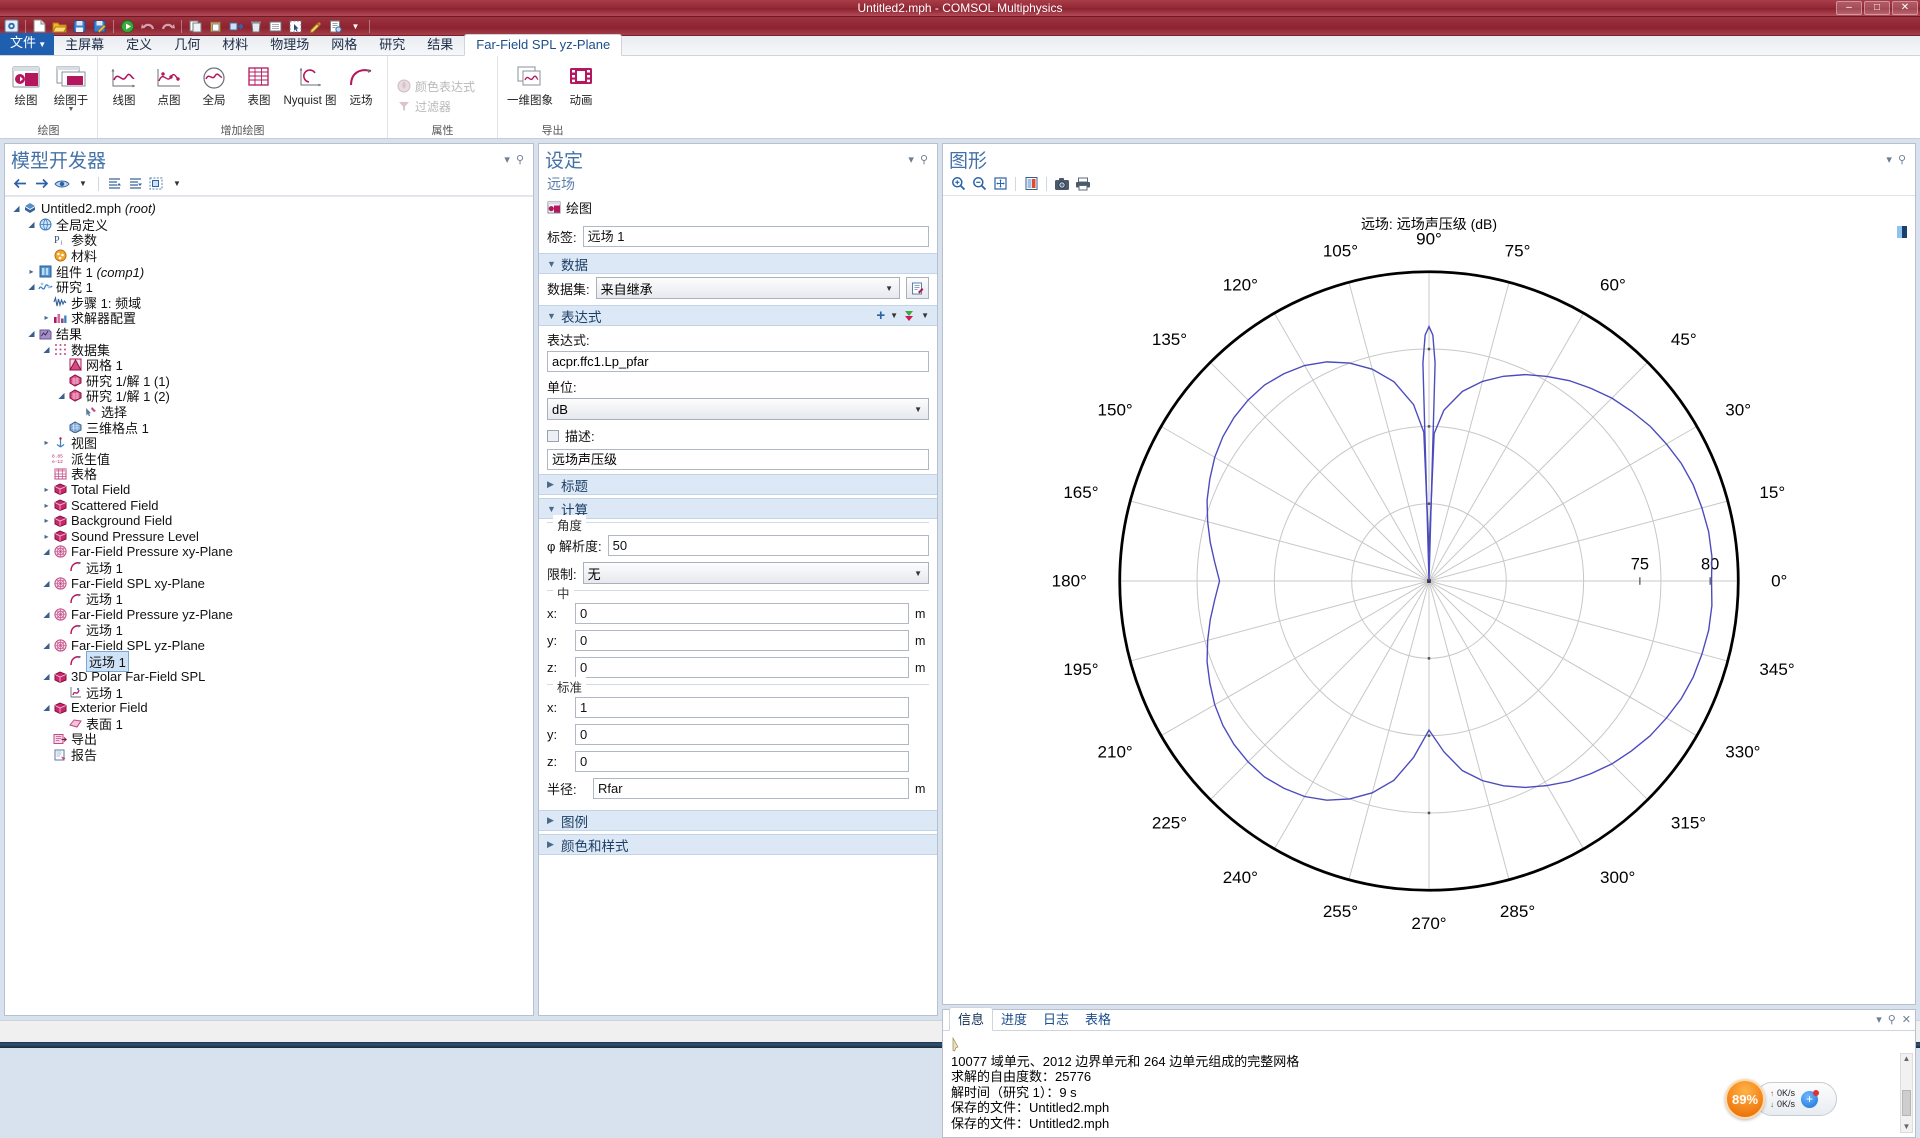 This screenshot has height=1138, width=1920. I want to click on delete-icon, so click(255, 26).